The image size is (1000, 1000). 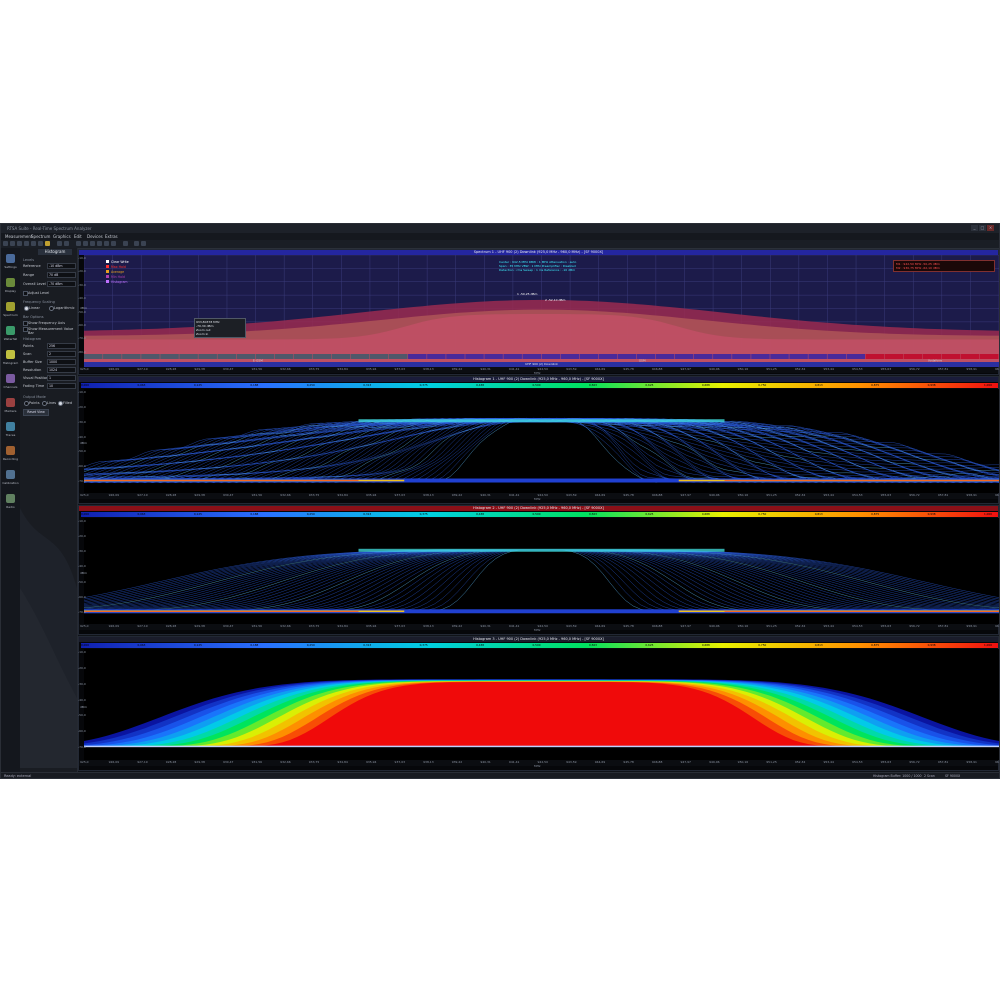 What do you see at coordinates (61, 346) in the screenshot?
I see `points-field: 256` at bounding box center [61, 346].